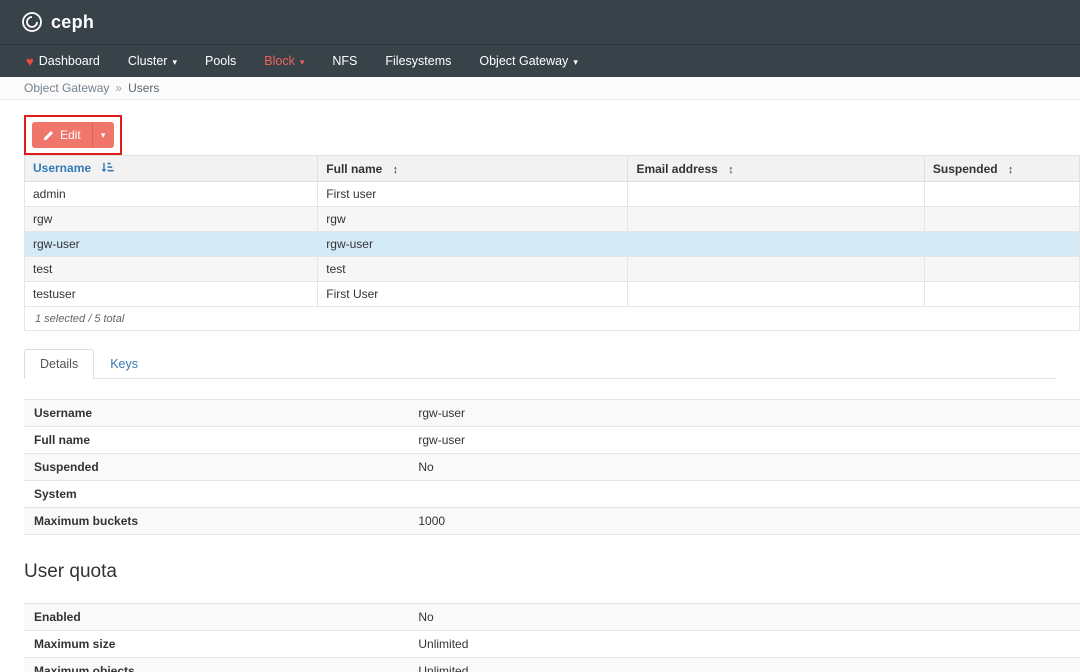  Describe the element at coordinates (171, 244) in the screenshot. I see `cell-username: rgw-user` at that location.